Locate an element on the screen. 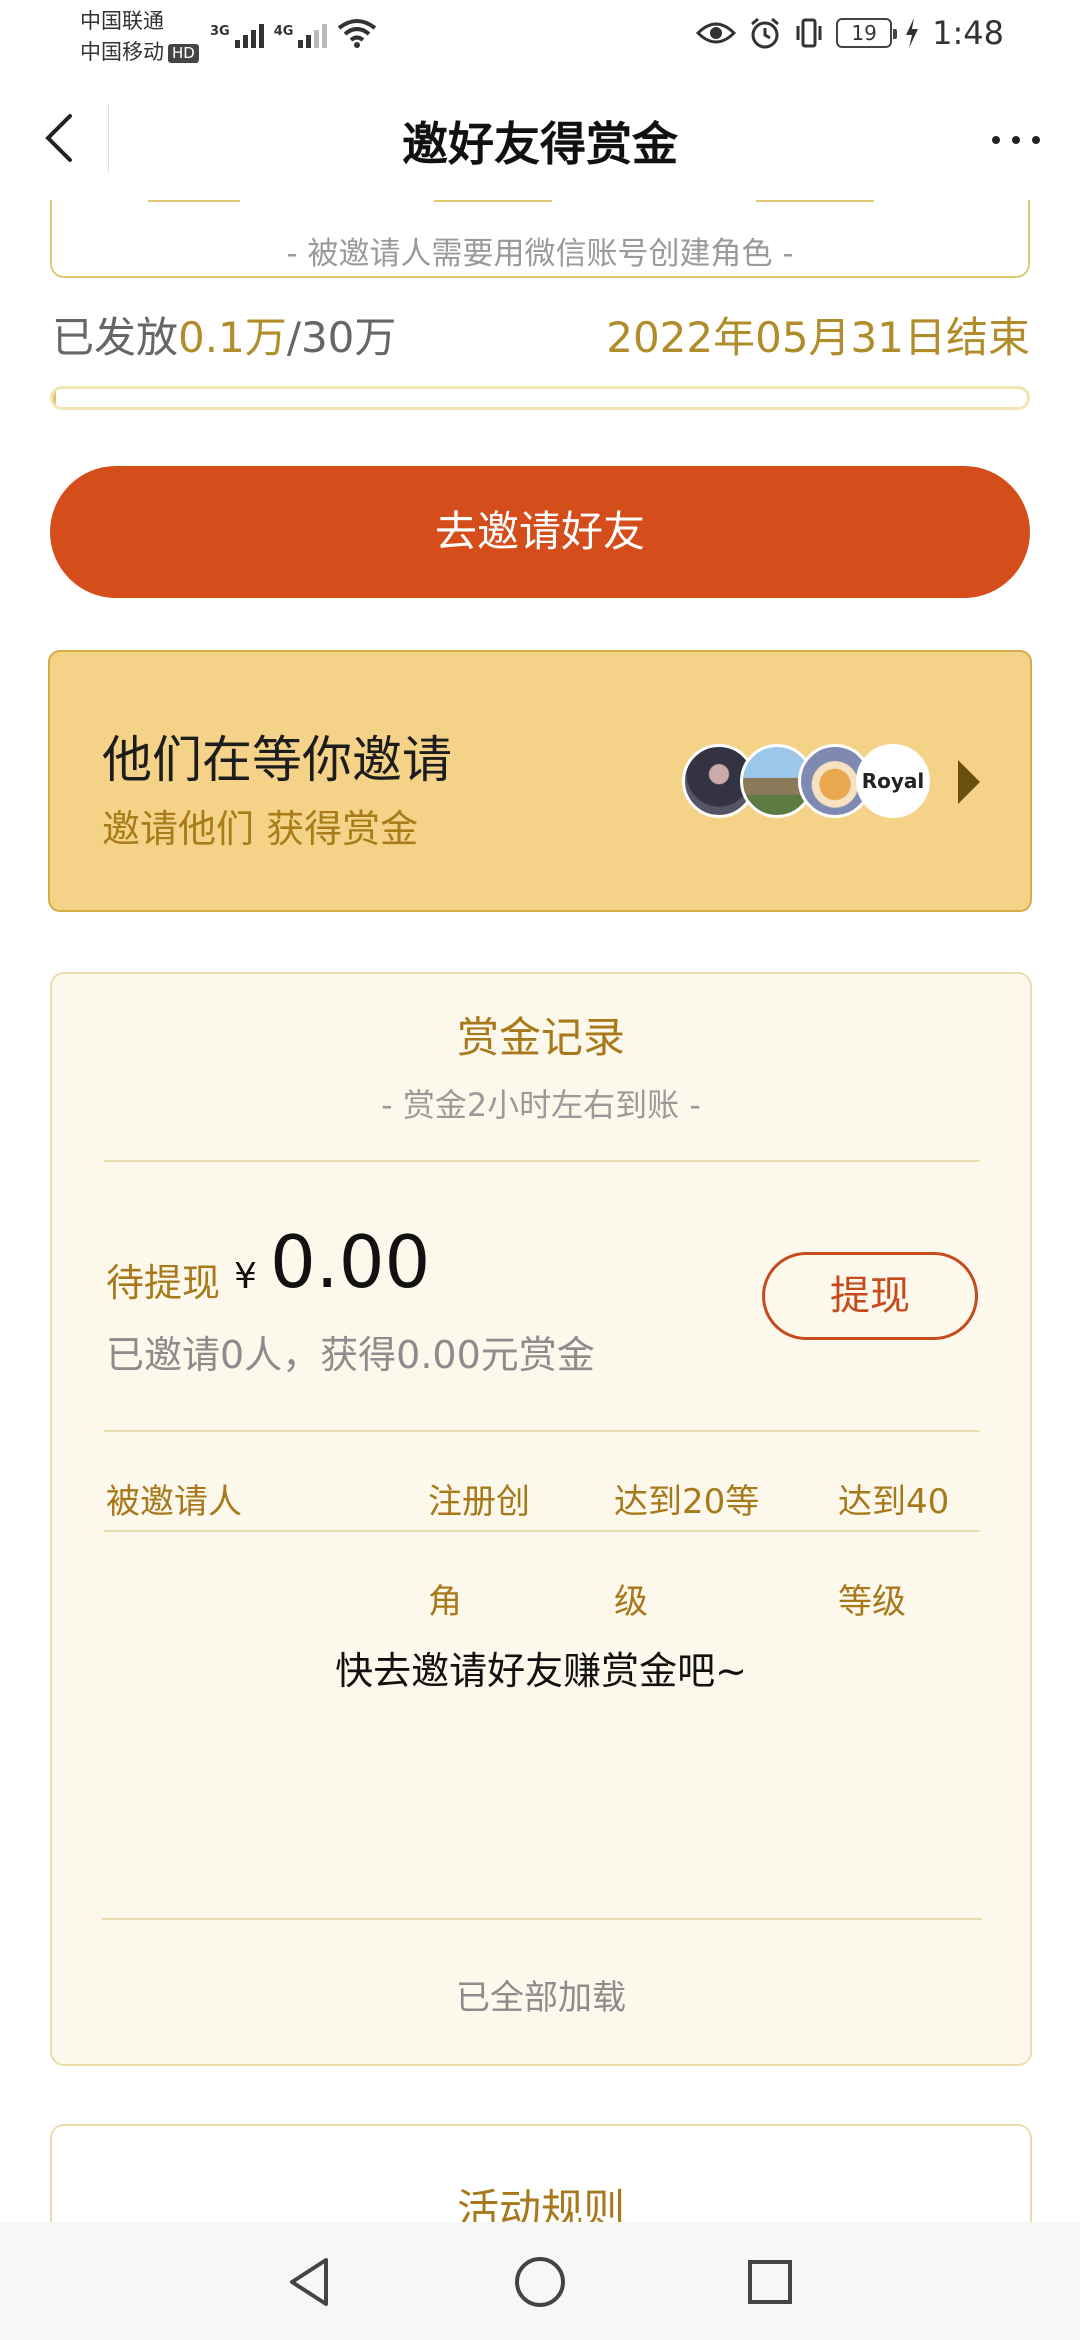  col-level40-1: 达到40 is located at coordinates (894, 1502).